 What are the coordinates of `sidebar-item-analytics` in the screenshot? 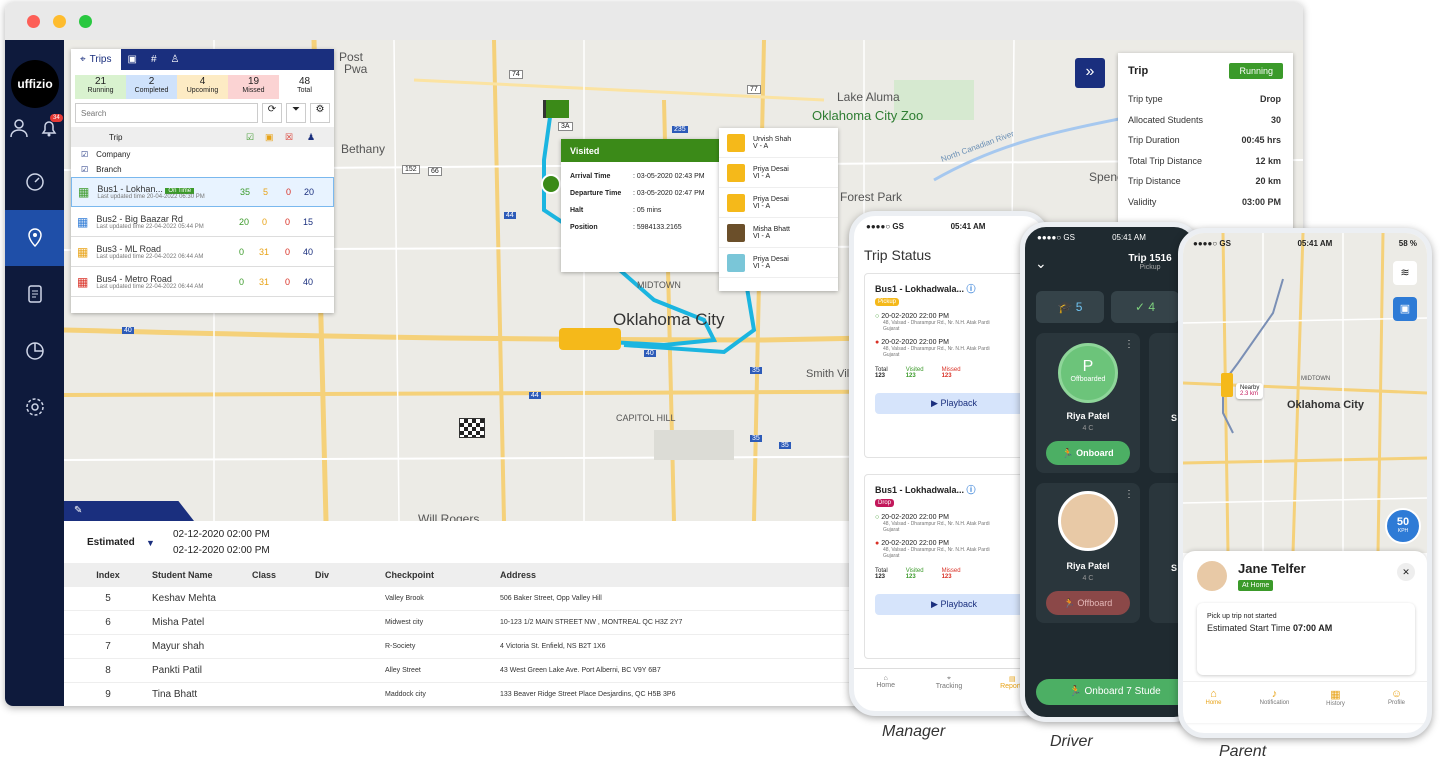 It's located at (34, 351).